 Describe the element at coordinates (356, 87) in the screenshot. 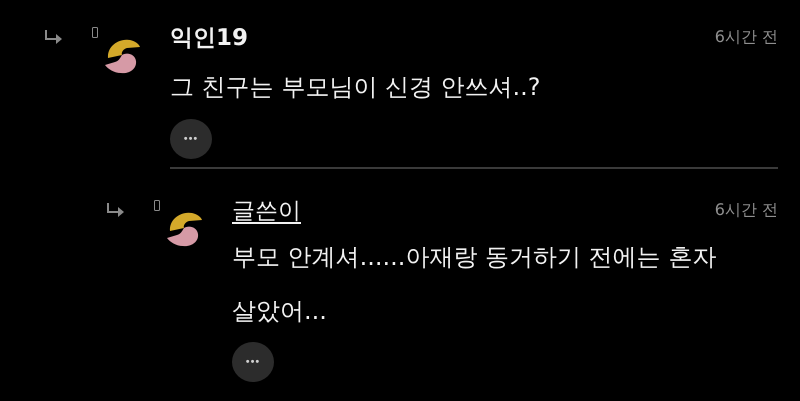

I see `comment-text: 그 친구는 부모님이 신경 안쓰셔..?` at that location.